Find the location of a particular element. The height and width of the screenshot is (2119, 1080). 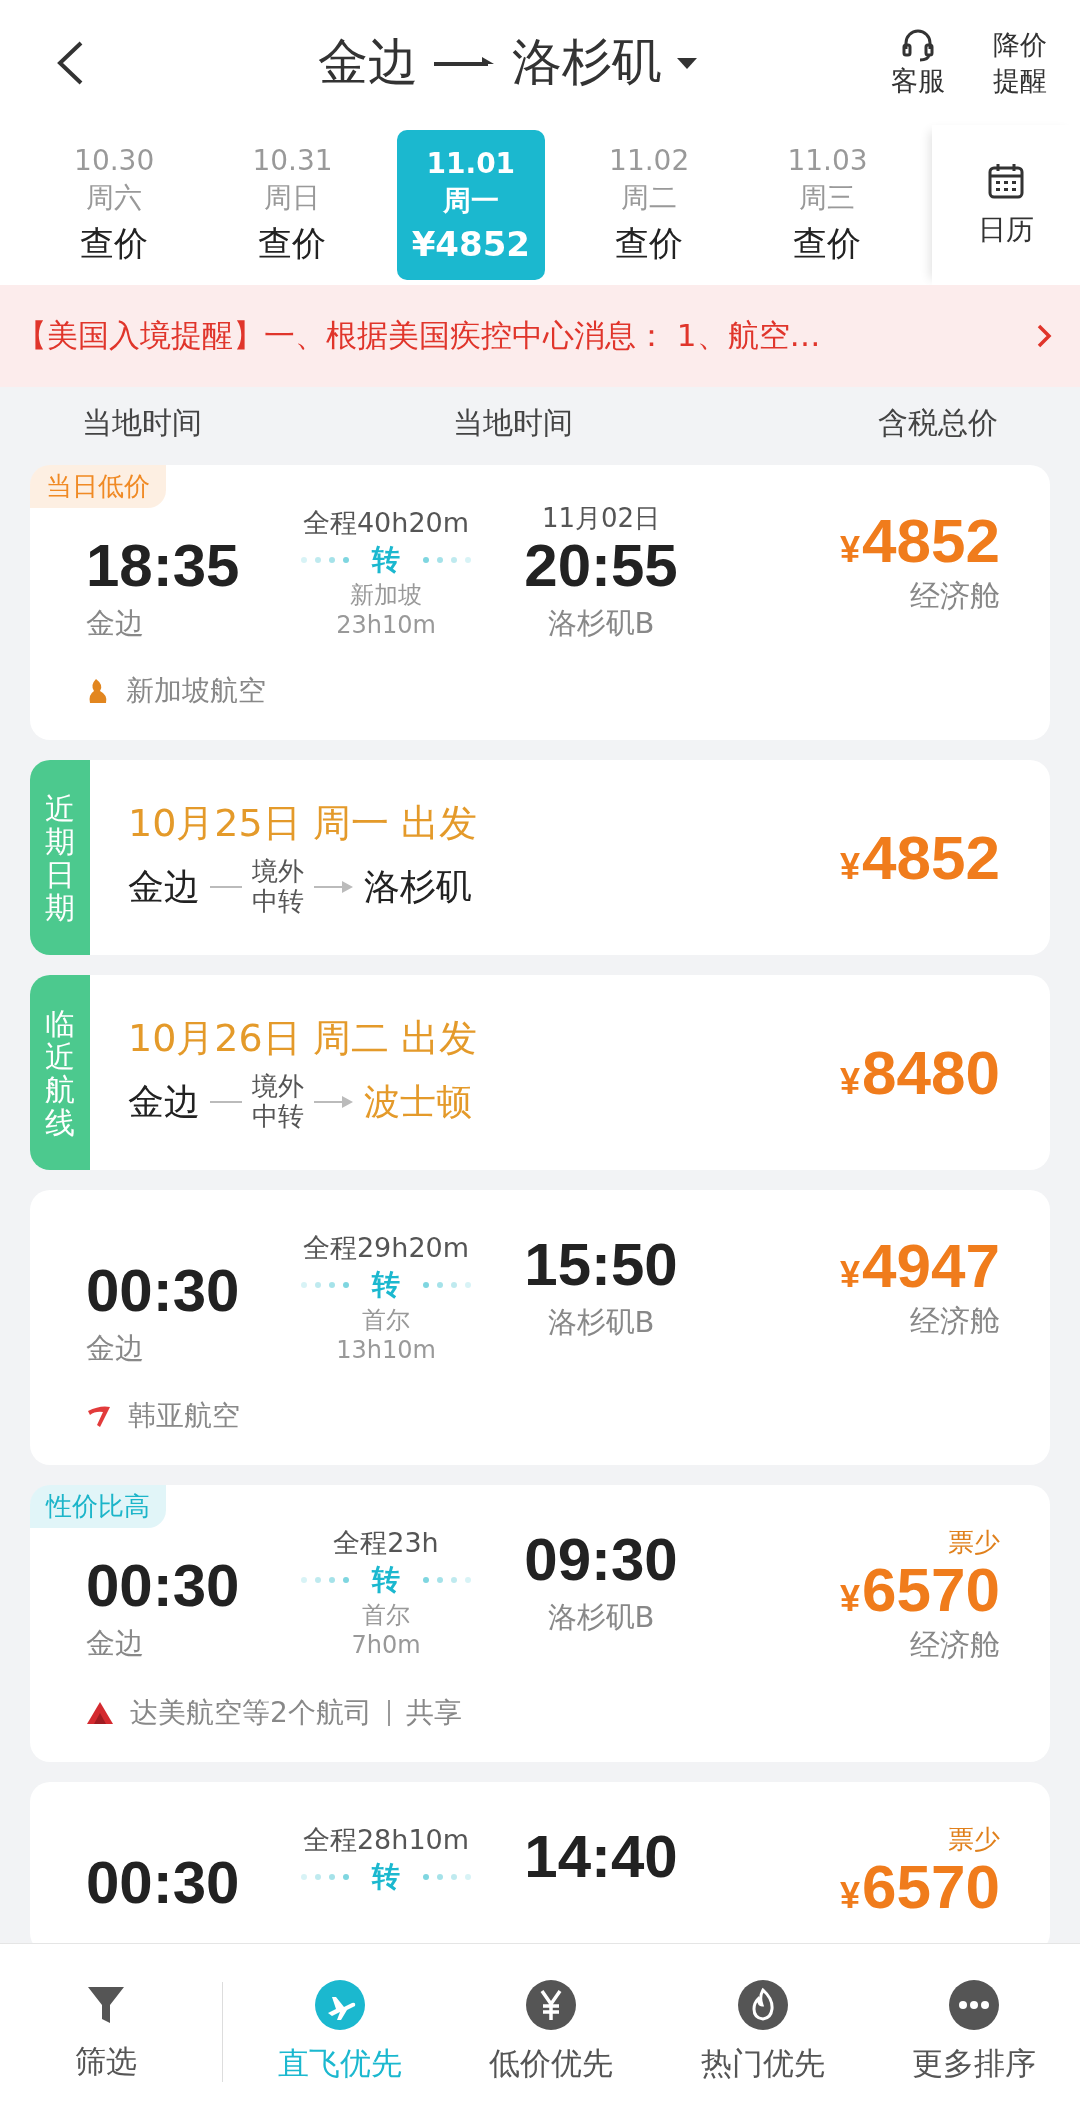

stopover-duration: 23h10m is located at coordinates (386, 625).